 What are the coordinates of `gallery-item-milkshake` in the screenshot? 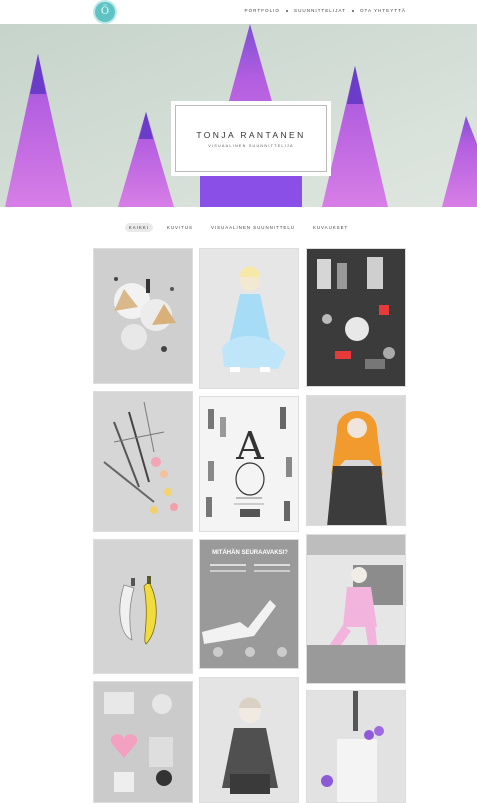 It's located at (356, 746).